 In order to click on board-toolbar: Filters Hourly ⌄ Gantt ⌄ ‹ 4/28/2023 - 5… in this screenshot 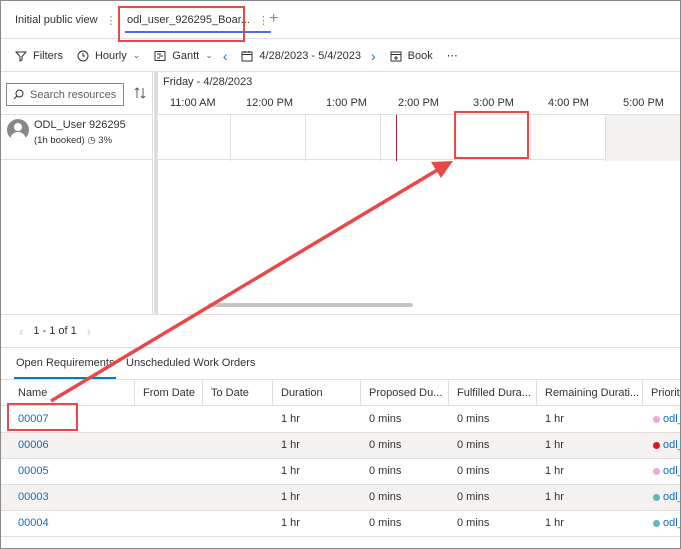, I will do `click(340, 56)`.